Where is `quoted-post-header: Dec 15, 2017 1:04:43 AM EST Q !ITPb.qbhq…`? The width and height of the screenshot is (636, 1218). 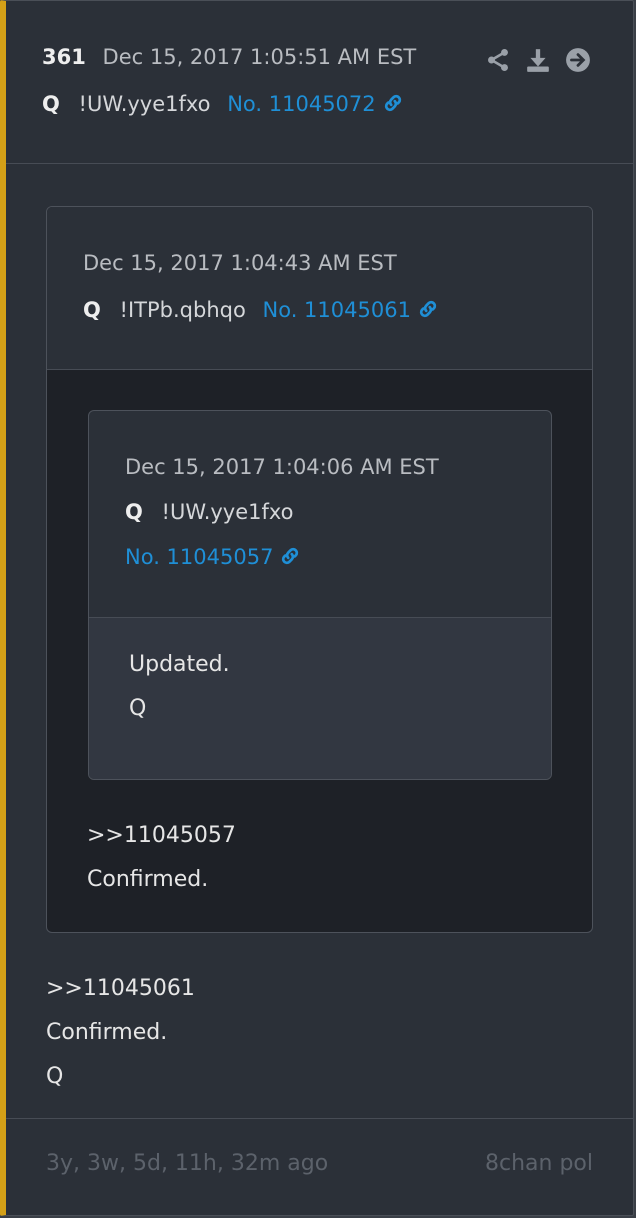
quoted-post-header: Dec 15, 2017 1:04:43 AM EST Q !ITPb.qbhq… is located at coordinates (319, 288).